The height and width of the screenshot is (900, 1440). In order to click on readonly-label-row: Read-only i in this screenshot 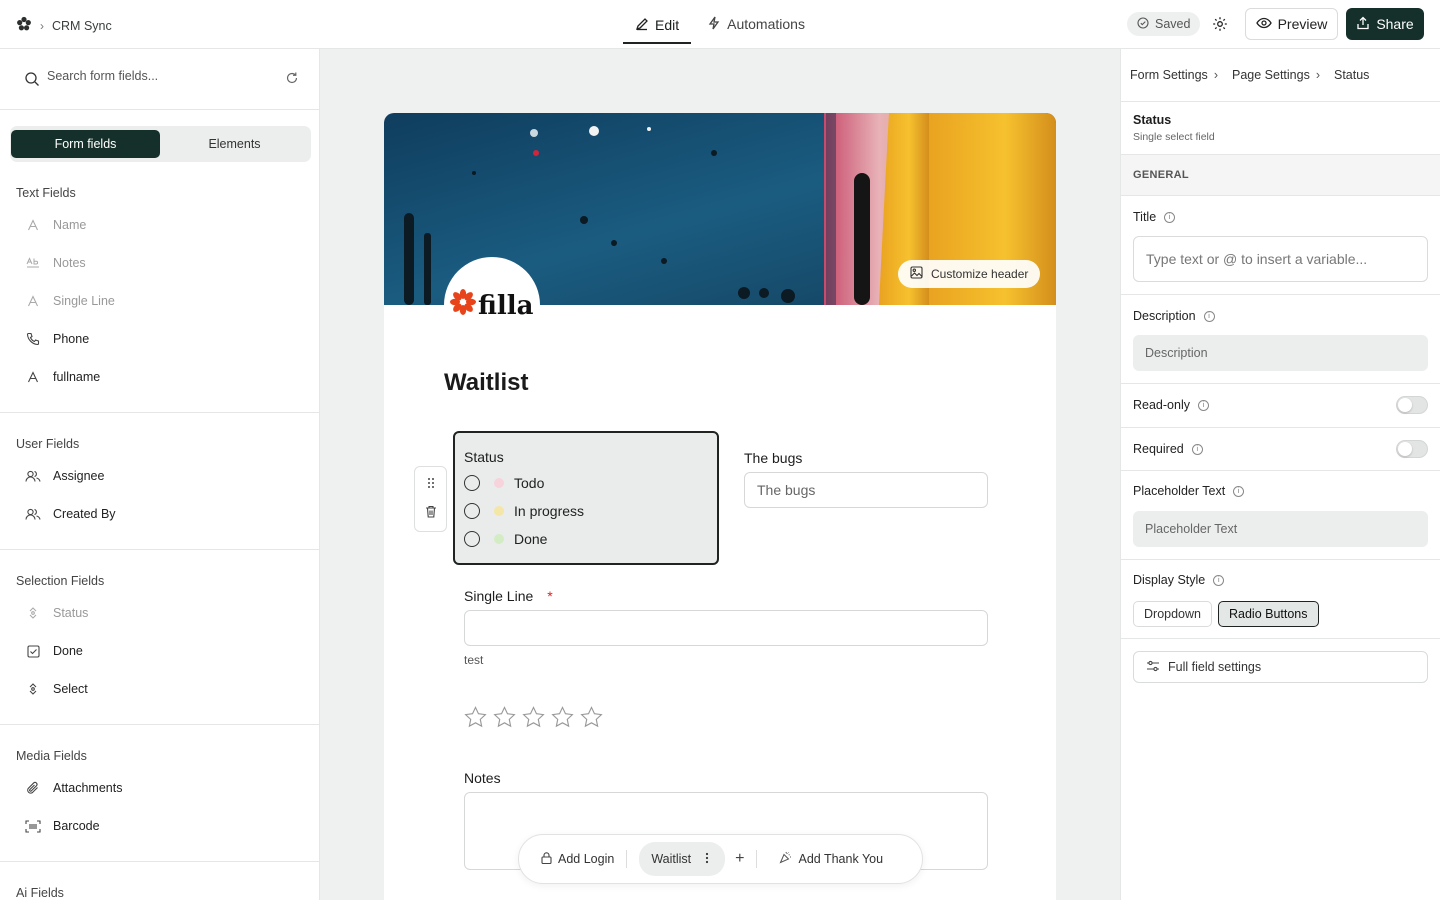, I will do `click(1171, 405)`.